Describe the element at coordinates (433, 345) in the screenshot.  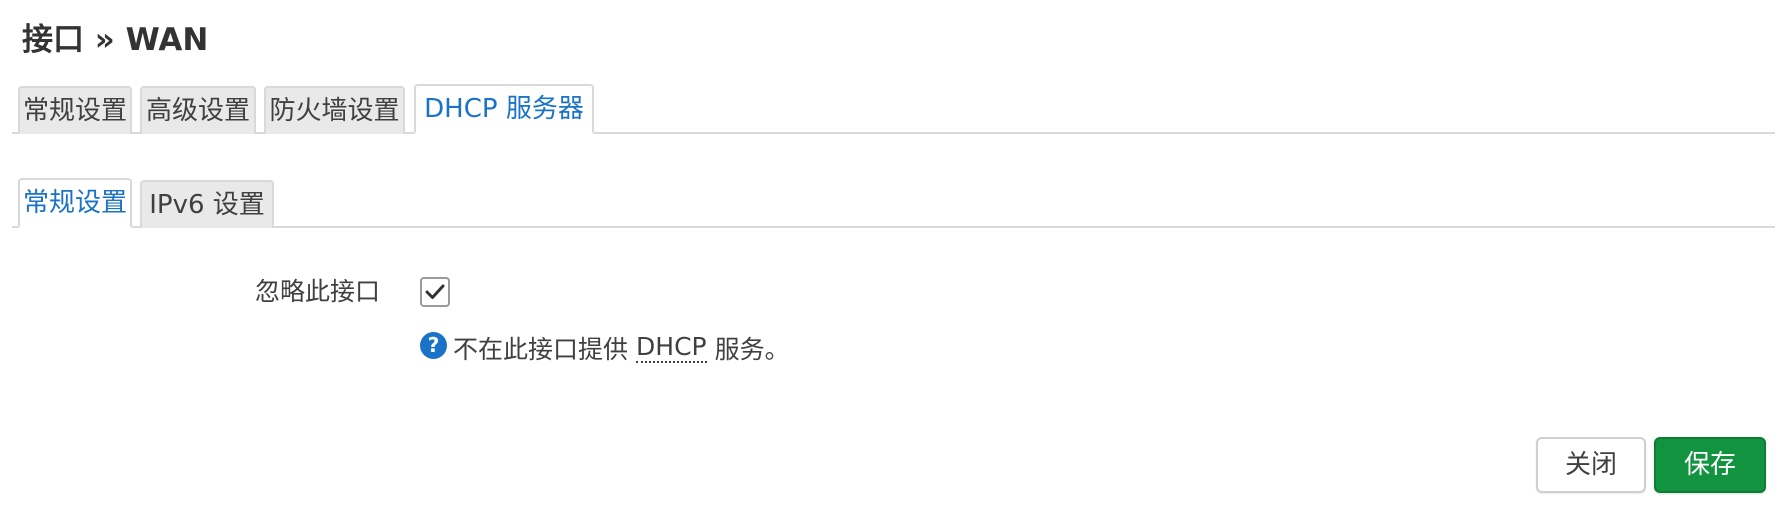
I see `help-icon: ?` at that location.